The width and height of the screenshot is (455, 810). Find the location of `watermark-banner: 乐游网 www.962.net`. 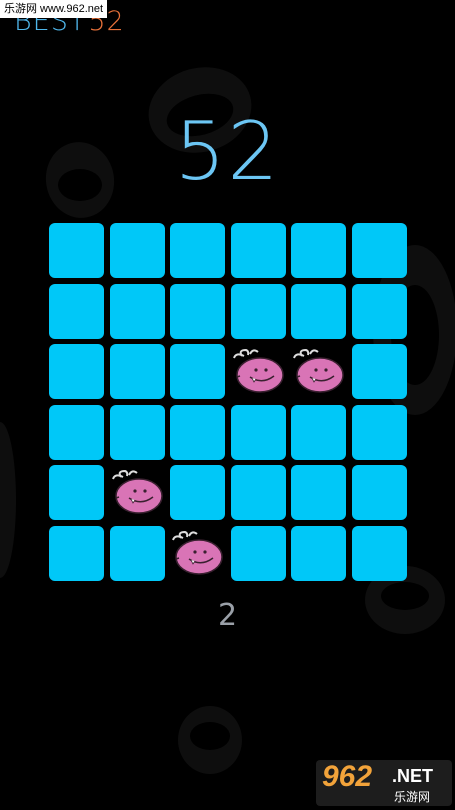

watermark-banner: 乐游网 www.962.net is located at coordinates (54, 9).